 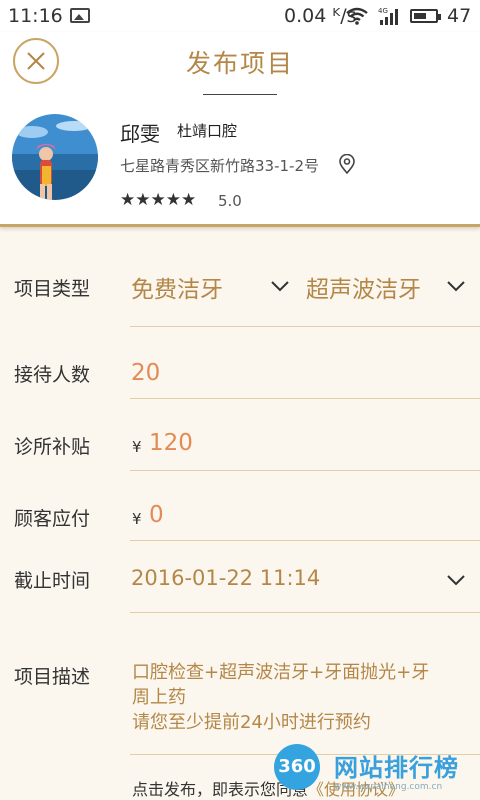 I want to click on title-underline, so click(x=240, y=94).